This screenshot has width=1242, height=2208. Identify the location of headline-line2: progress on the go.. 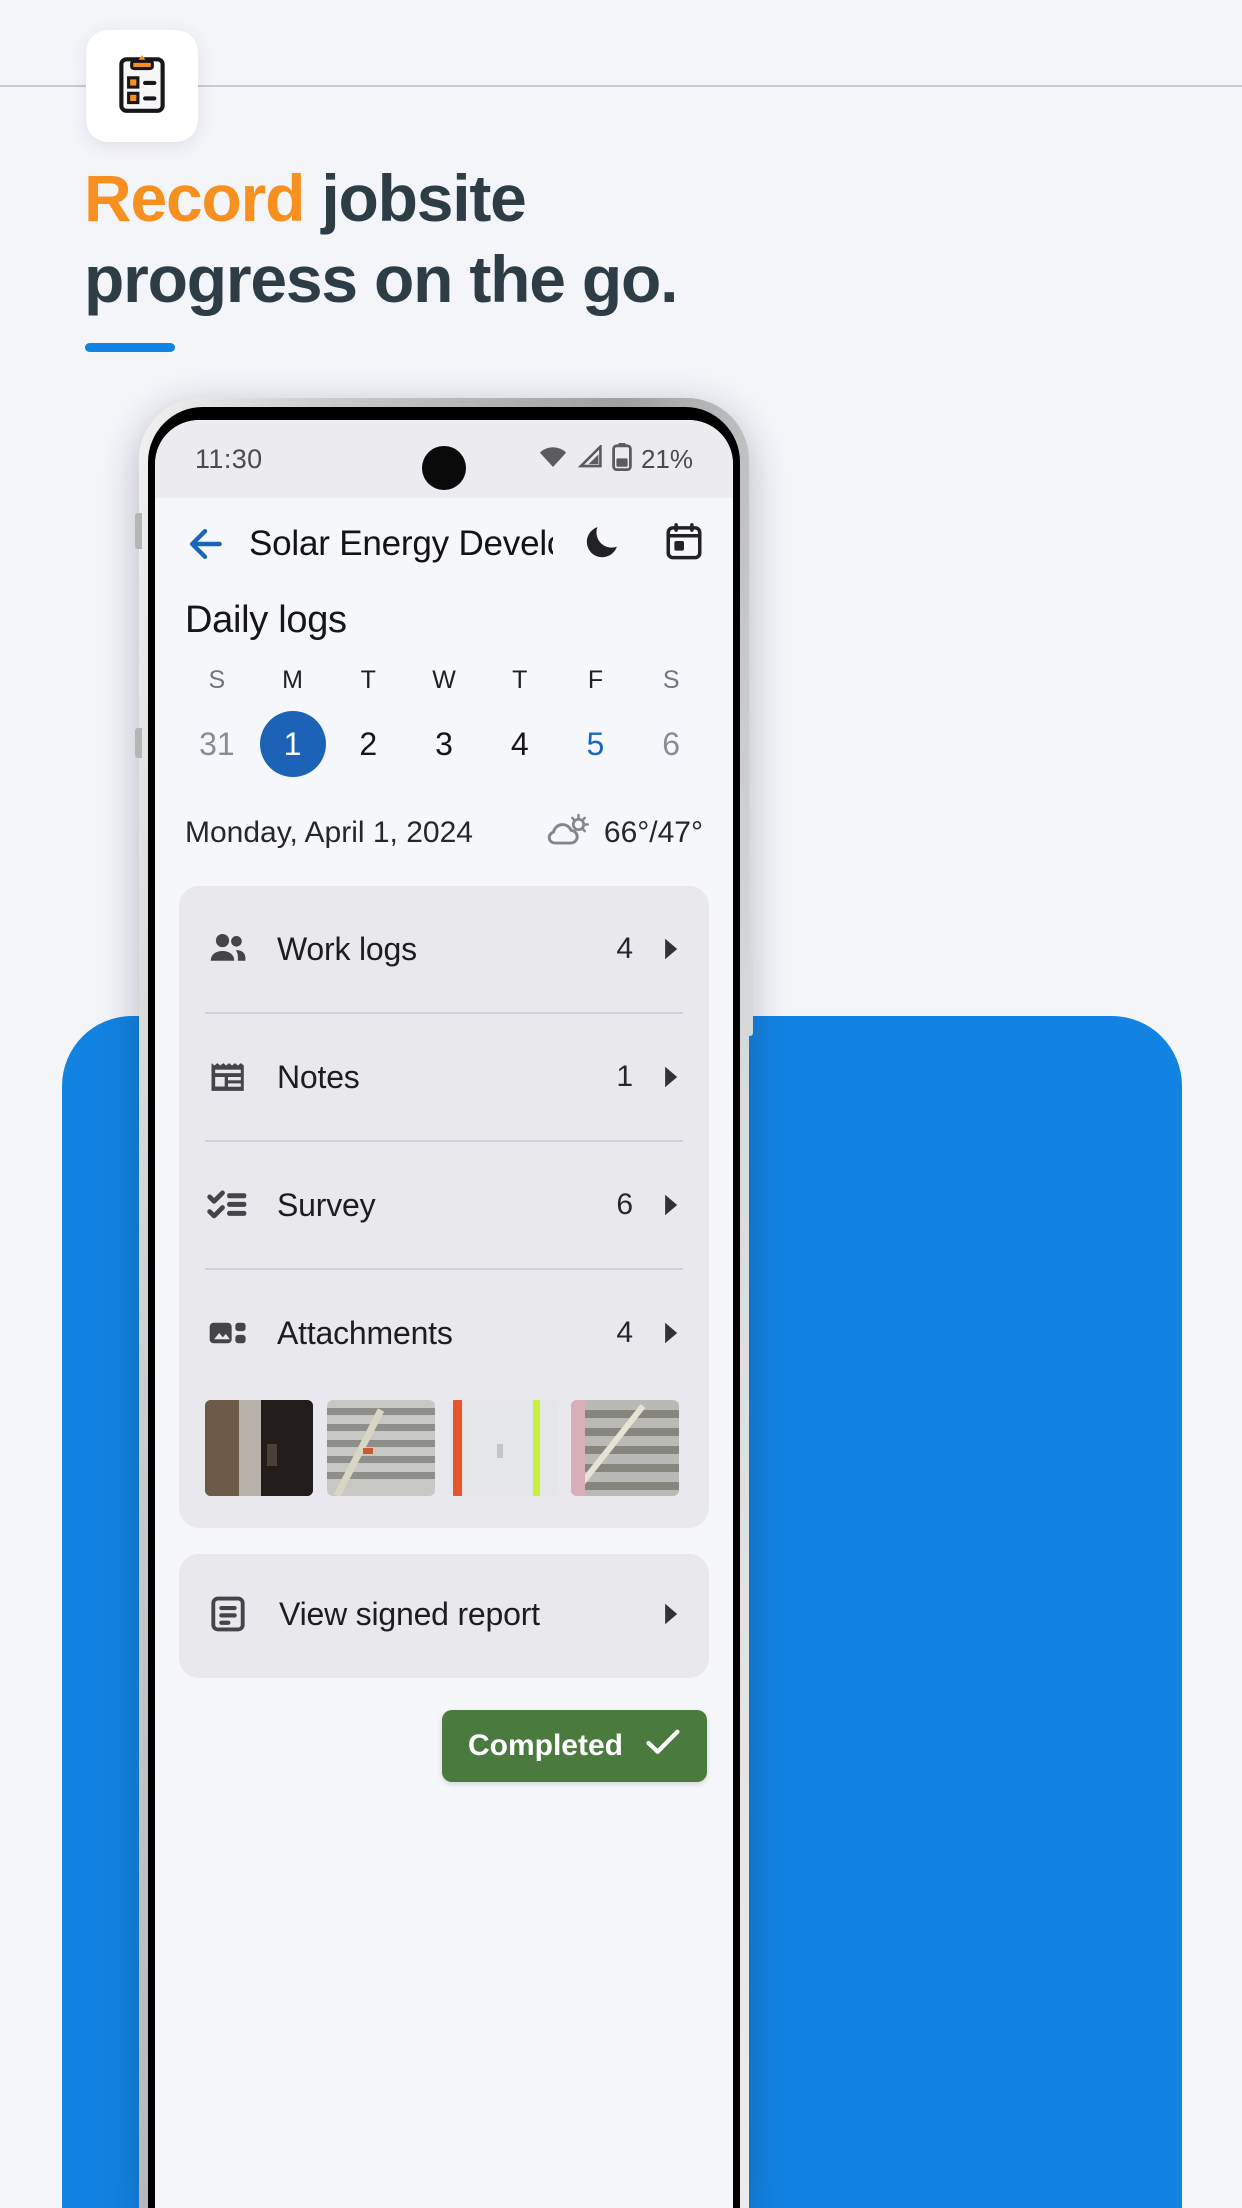
(381, 278).